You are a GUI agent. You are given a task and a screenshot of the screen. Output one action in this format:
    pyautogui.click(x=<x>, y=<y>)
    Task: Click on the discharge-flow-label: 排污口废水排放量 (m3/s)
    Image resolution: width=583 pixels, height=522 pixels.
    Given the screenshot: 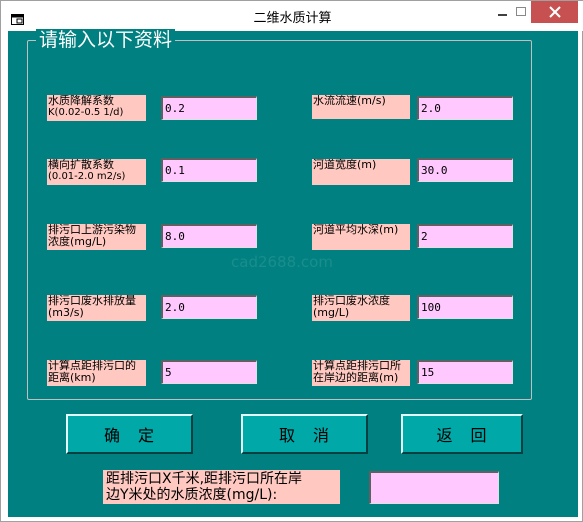 What is the action you would take?
    pyautogui.click(x=96, y=308)
    